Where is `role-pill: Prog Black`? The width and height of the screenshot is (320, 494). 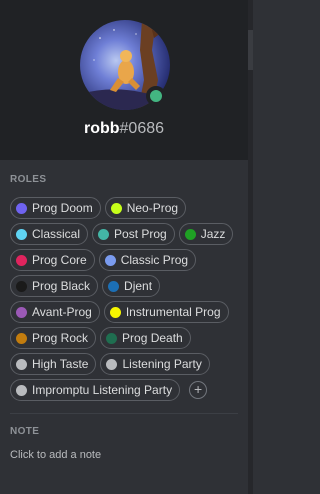
role-pill: Prog Black is located at coordinates (54, 286).